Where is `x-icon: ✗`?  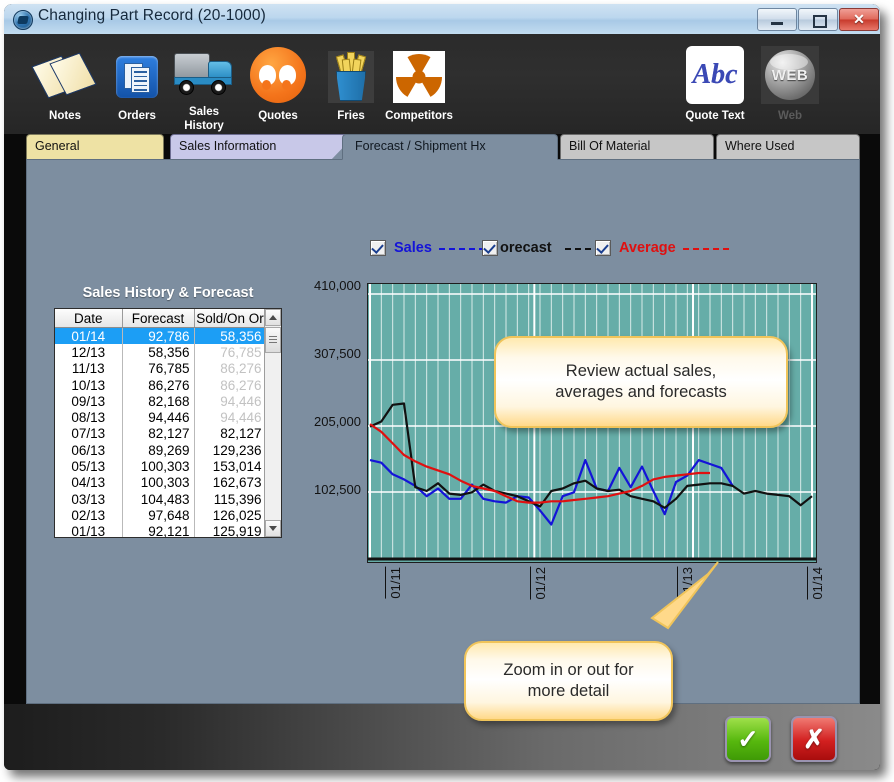 x-icon: ✗ is located at coordinates (814, 739).